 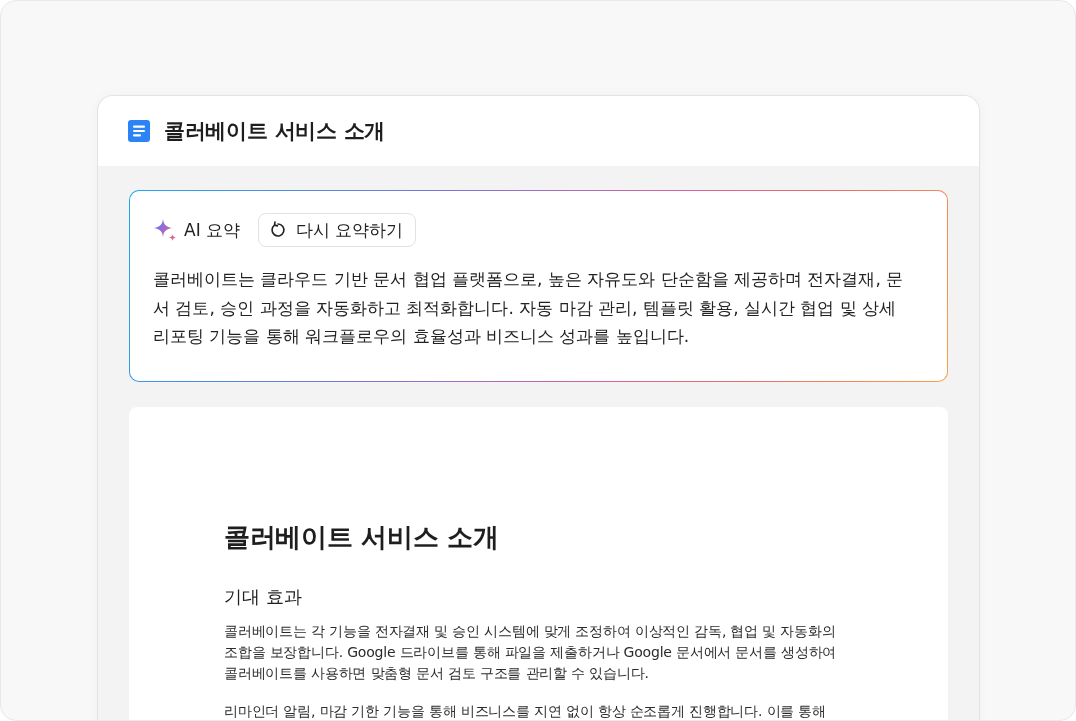 I want to click on document-title: 콜러베이트 서비스 소개, so click(x=275, y=131).